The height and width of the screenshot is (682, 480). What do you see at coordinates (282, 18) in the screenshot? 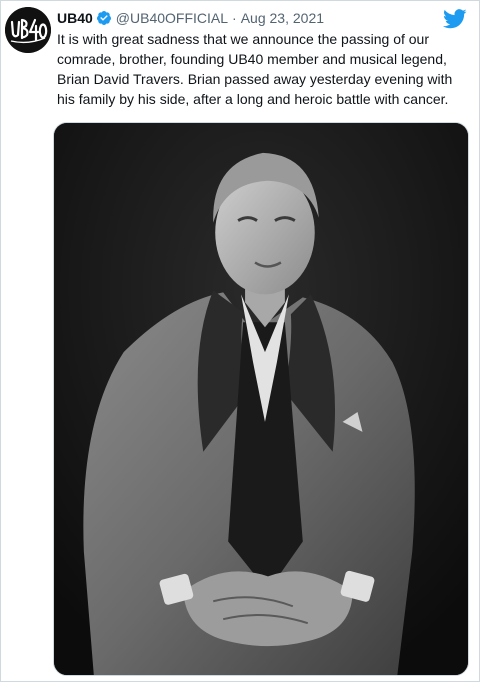
I see `tweet-date: Aug 23, 2021` at bounding box center [282, 18].